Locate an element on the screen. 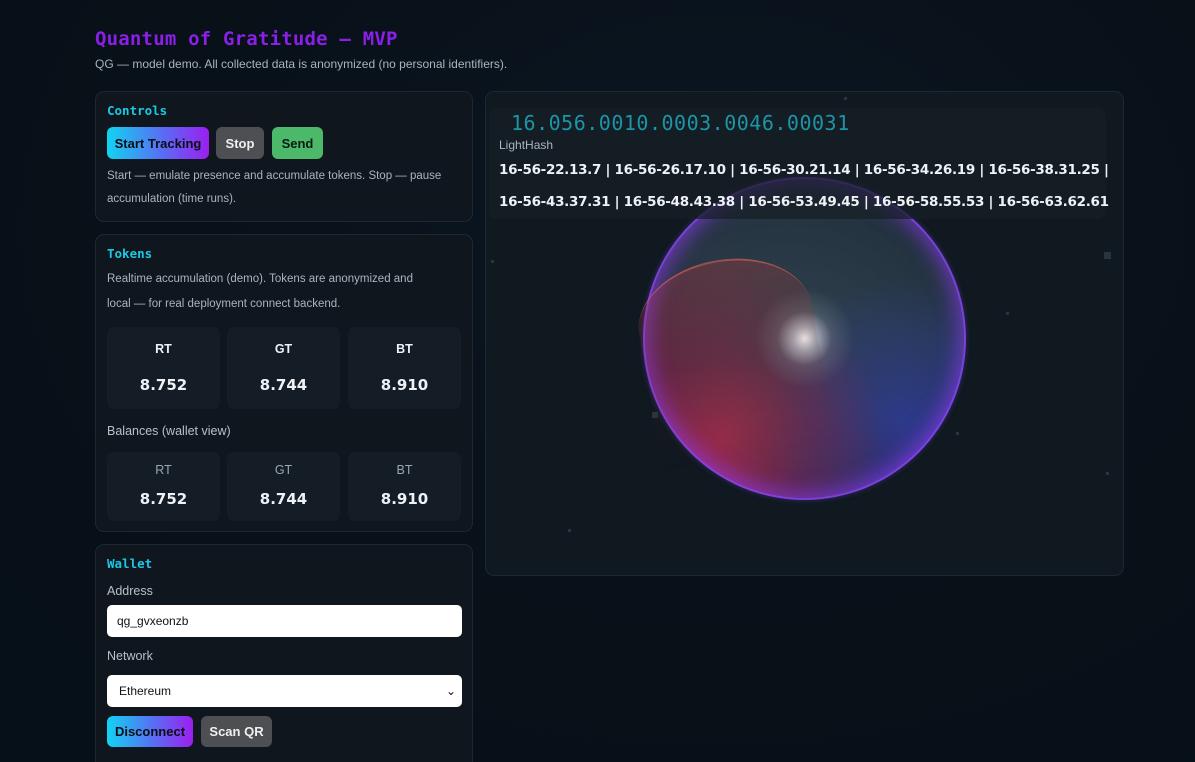 The image size is (1195, 762). lighthash-code: 16.056.0010.0003.0046.00031 is located at coordinates (680, 123).